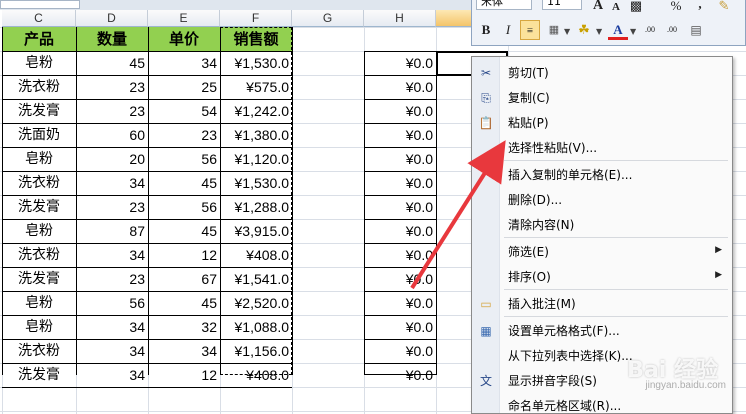 The height and width of the screenshot is (414, 746). Describe the element at coordinates (256, 87) in the screenshot. I see `sales-cell: ¥575.0` at that location.